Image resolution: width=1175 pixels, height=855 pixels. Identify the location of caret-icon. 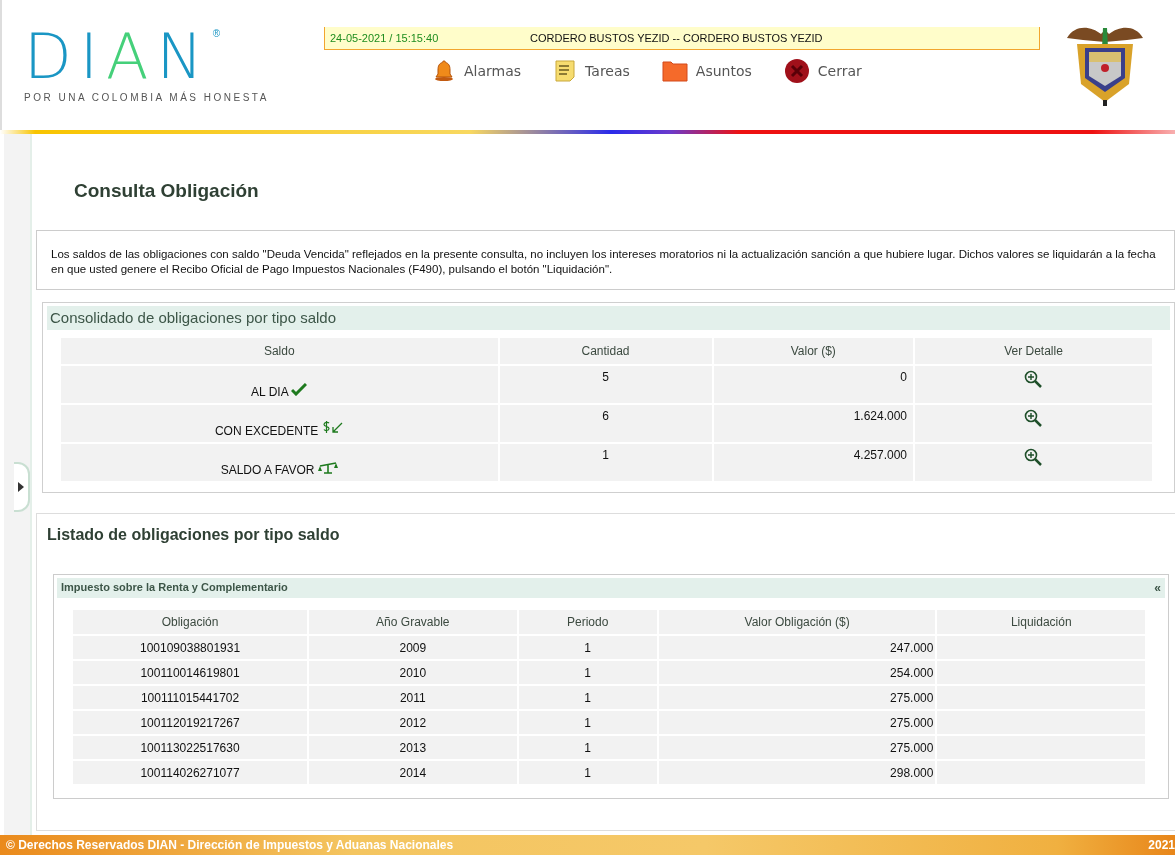
(21, 487).